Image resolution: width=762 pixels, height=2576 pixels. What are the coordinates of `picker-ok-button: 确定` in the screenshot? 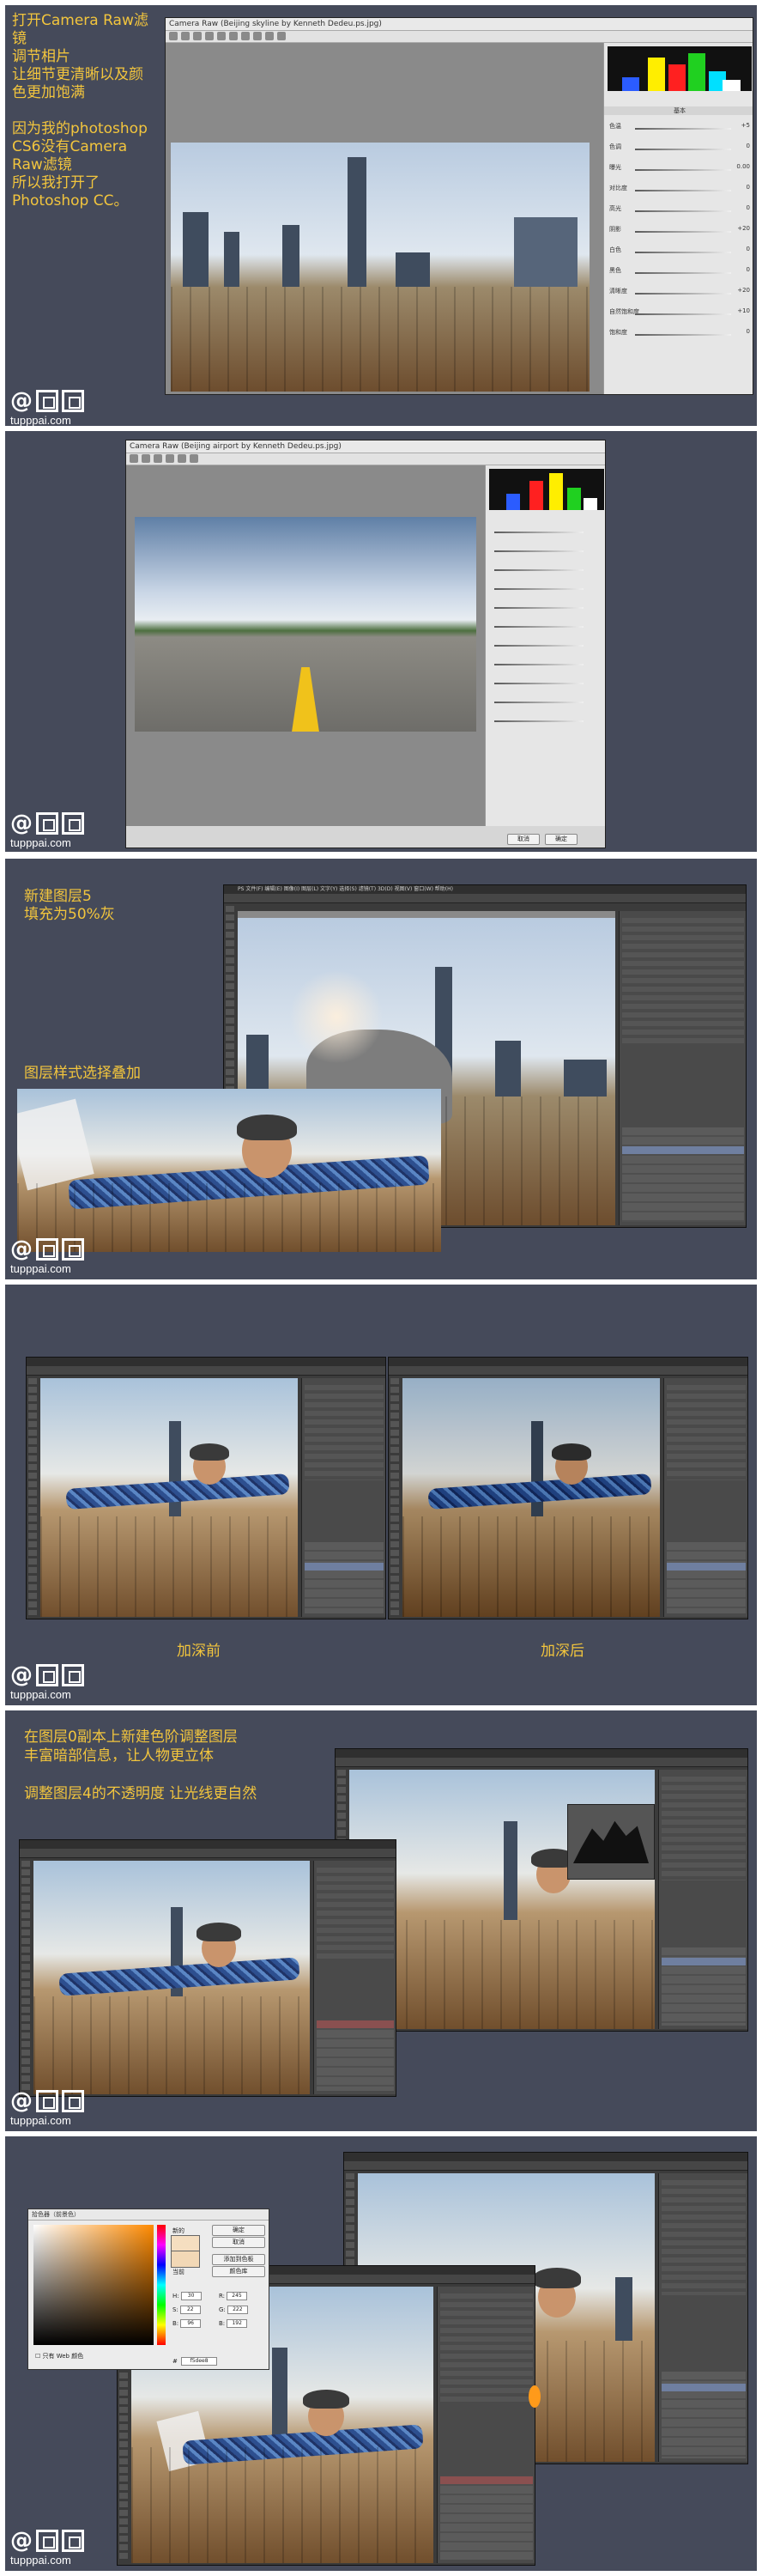 It's located at (238, 2230).